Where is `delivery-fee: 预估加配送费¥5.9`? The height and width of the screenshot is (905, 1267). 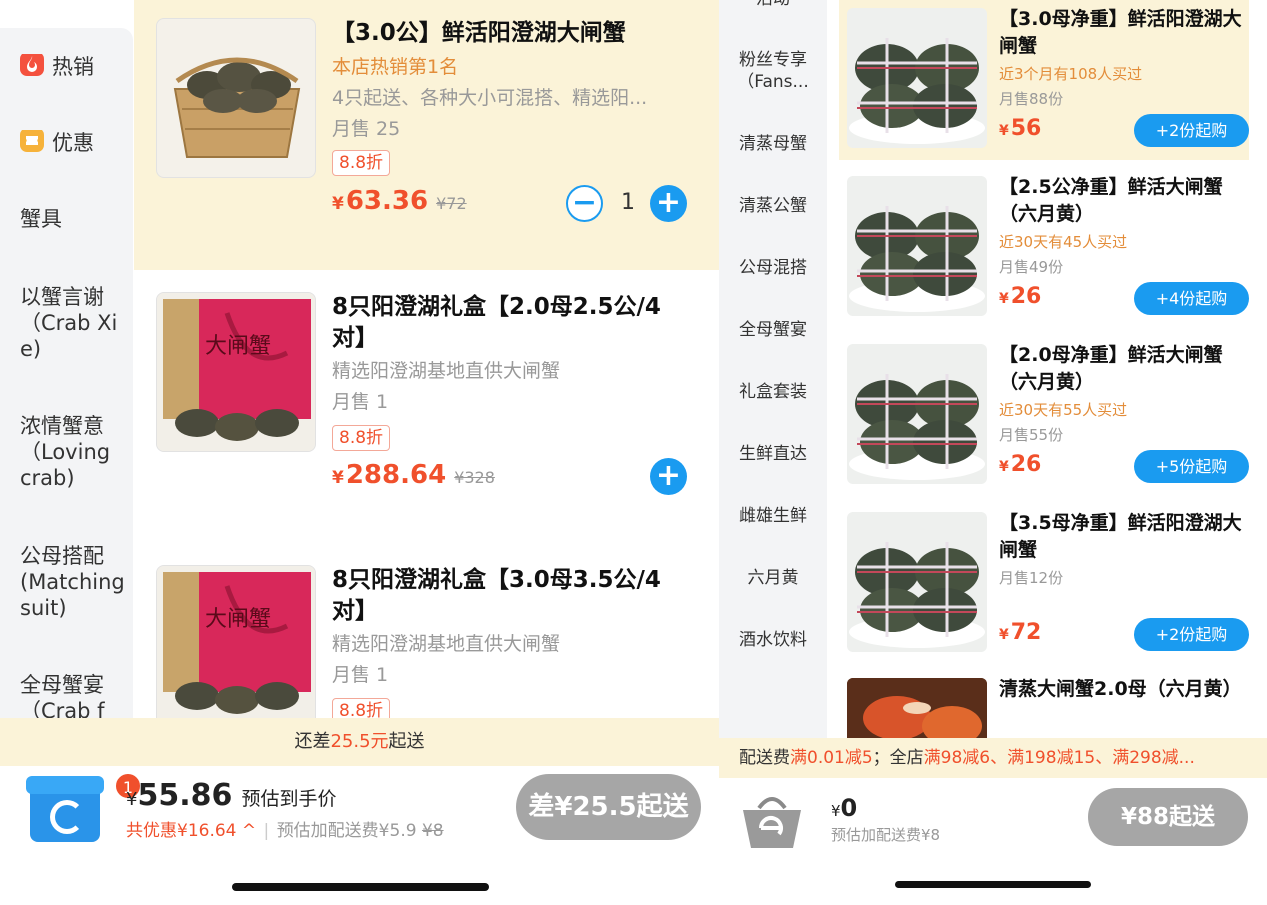
delivery-fee: 预估加配送费¥5.9 is located at coordinates (346, 831).